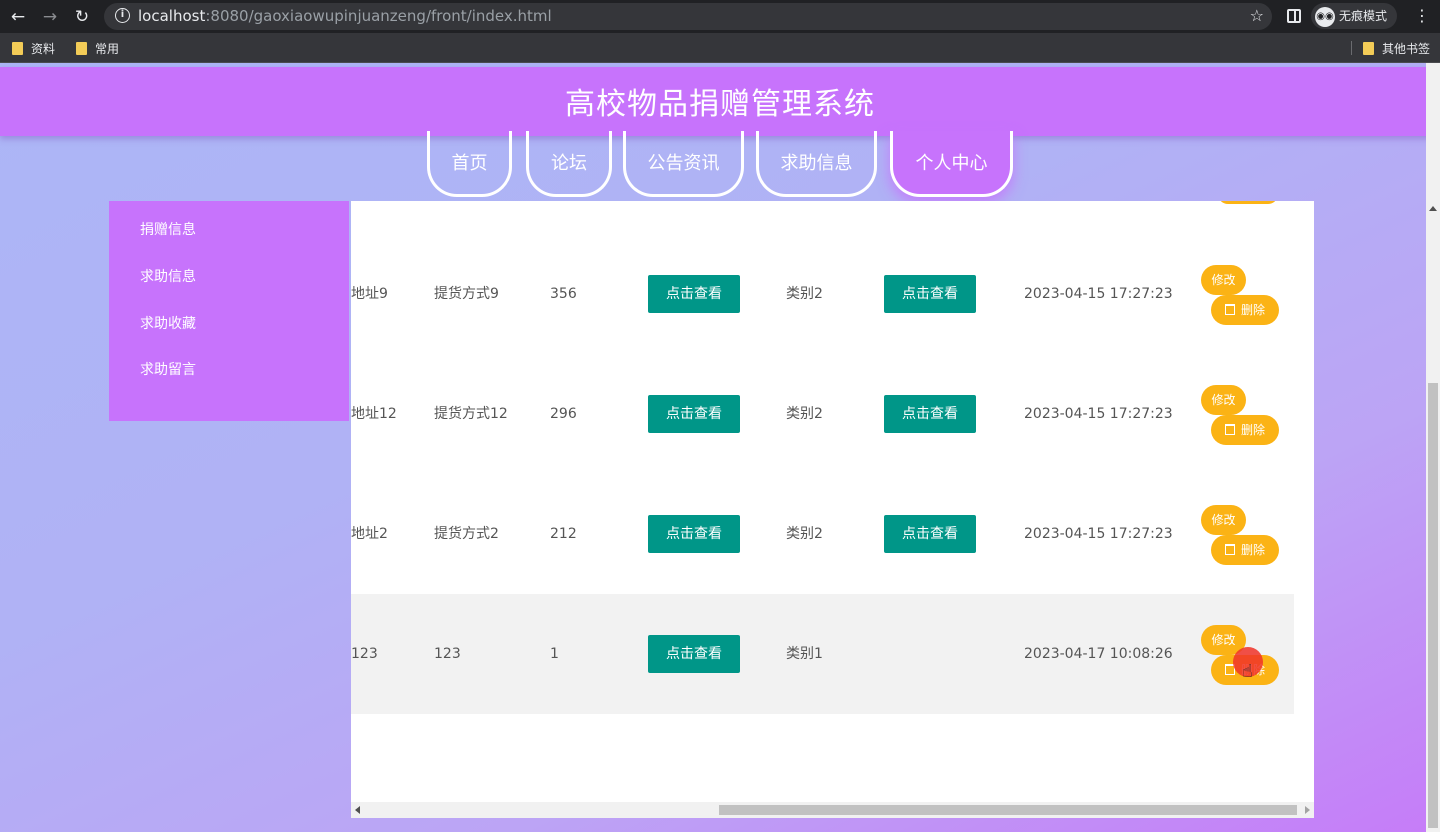 This screenshot has height=832, width=1440. I want to click on nav-personal-center: 个人中心, so click(951, 164).